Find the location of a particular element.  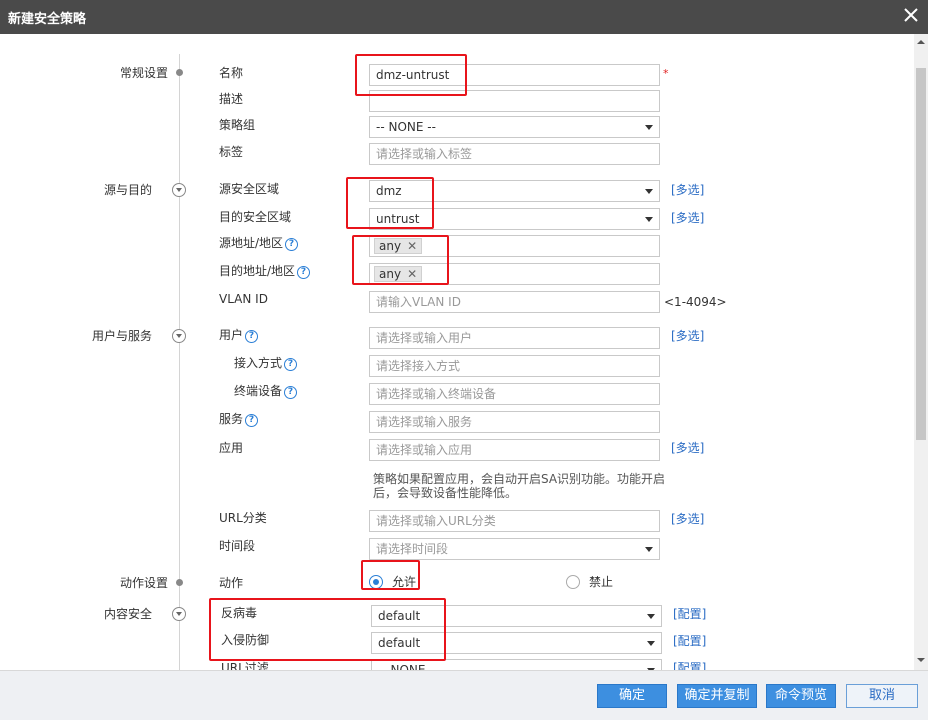

ok-and-copy-button: 确定并复制 is located at coordinates (717, 696).